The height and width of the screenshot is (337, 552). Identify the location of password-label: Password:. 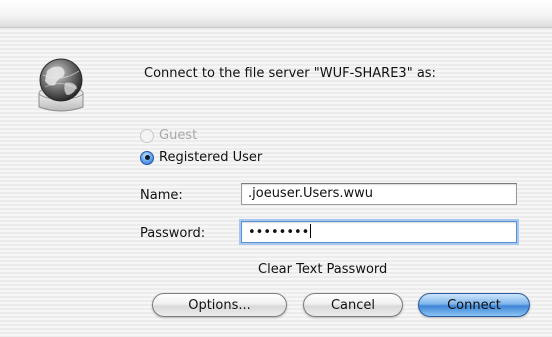
(173, 233).